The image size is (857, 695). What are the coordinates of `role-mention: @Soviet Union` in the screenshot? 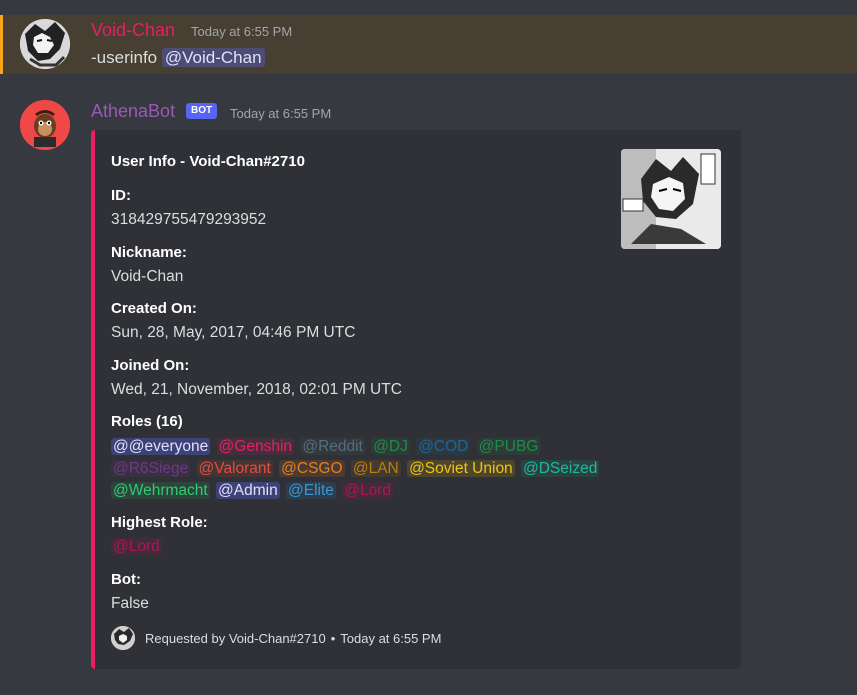 It's located at (461, 468).